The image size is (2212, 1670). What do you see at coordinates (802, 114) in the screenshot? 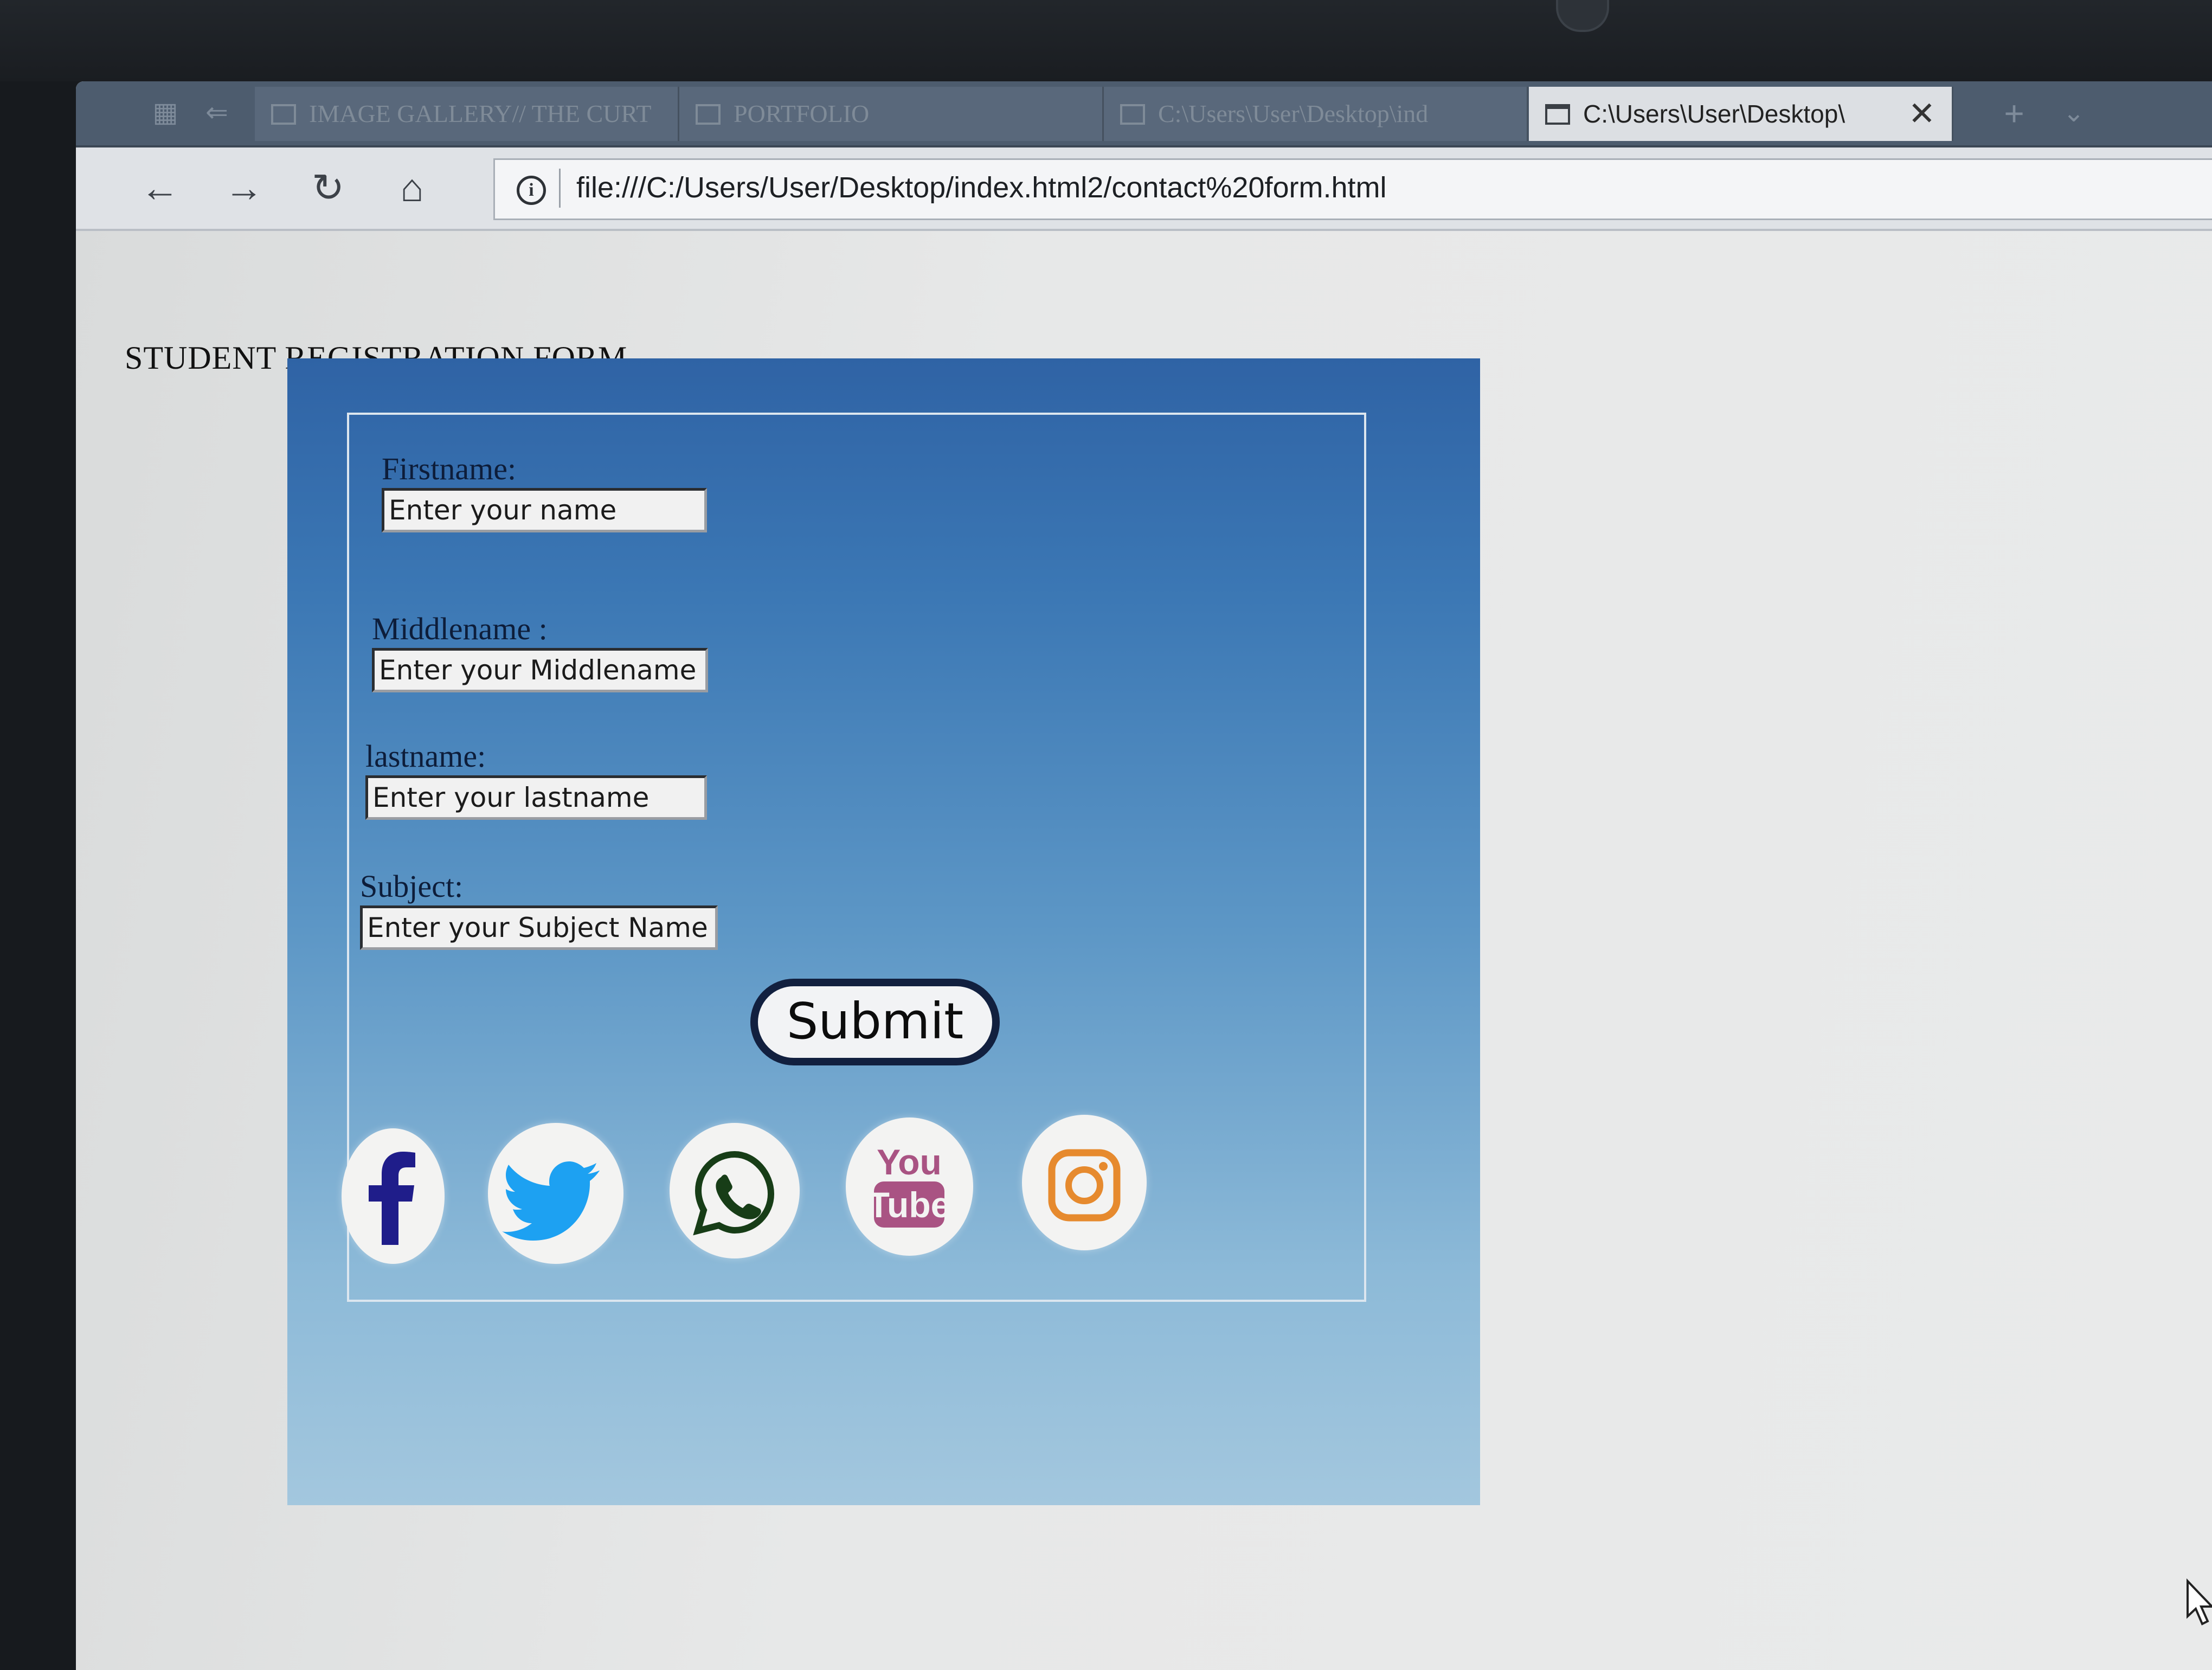
I see `tab-title: PORTFOLIO` at bounding box center [802, 114].